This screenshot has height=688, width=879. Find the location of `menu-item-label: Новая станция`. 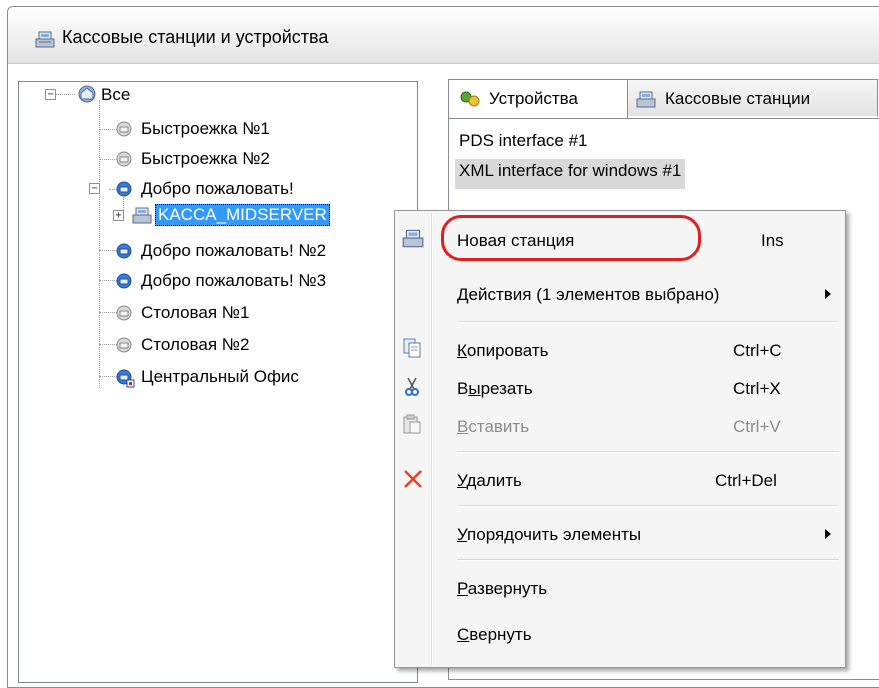

menu-item-label: Новая станция is located at coordinates (516, 240).